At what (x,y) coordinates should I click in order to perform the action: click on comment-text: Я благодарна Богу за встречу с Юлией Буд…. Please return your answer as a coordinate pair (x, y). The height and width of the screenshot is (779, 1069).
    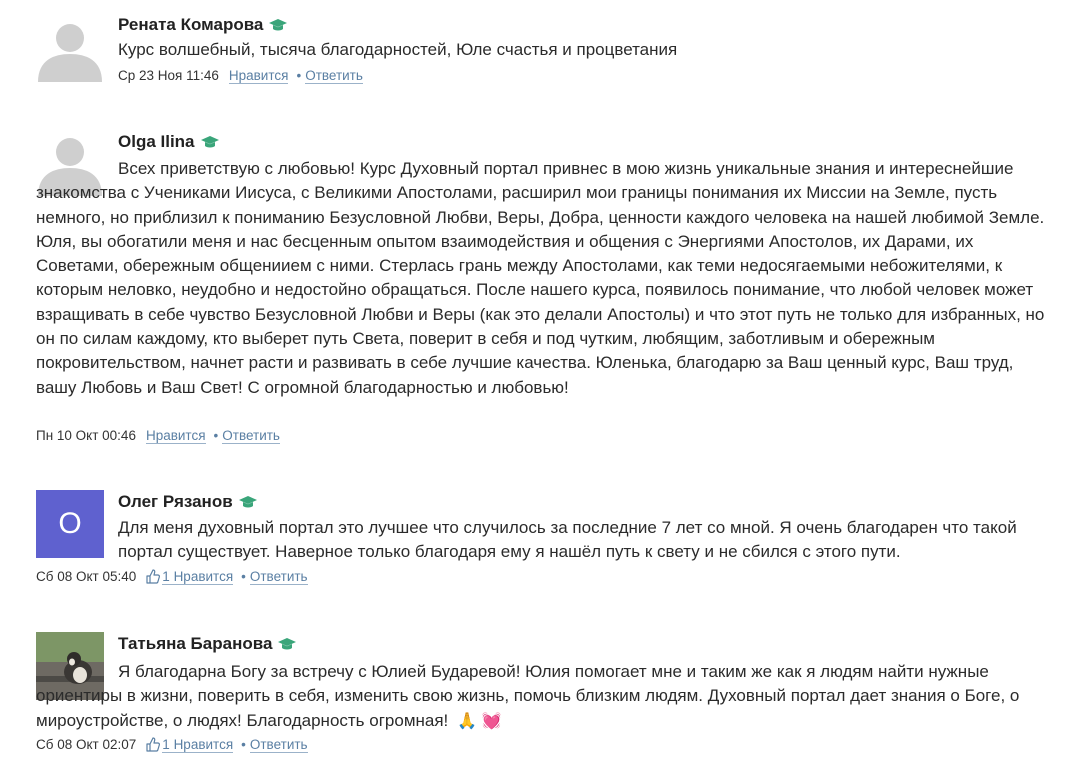
    Looking at the image, I should click on (541, 697).